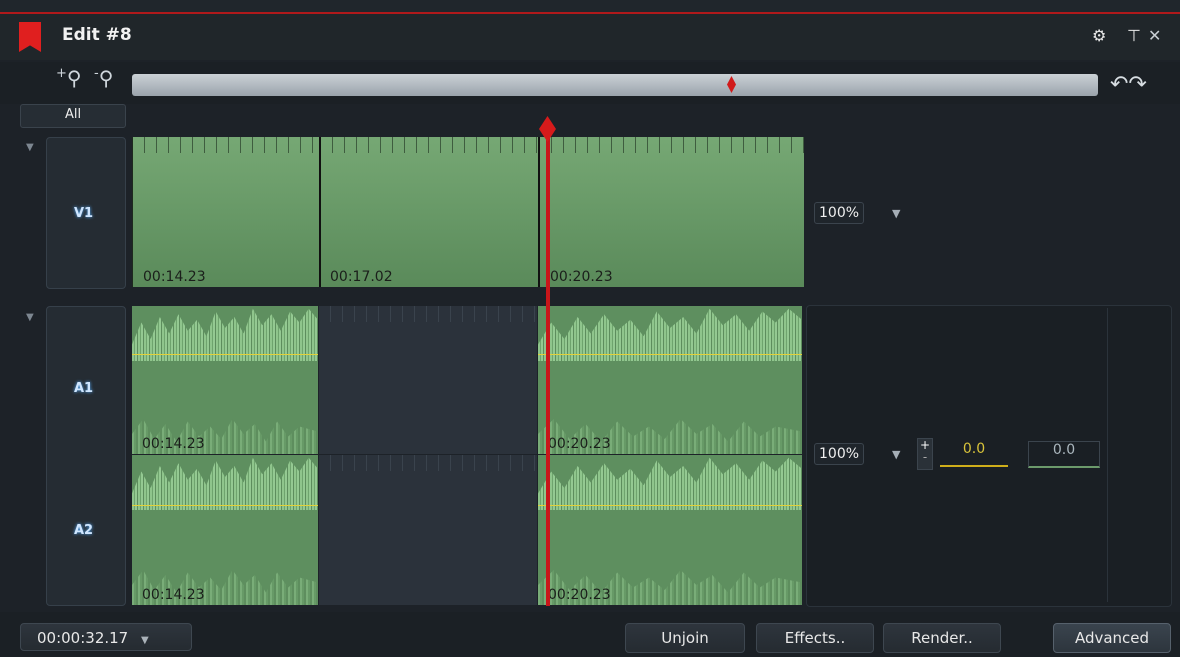 This screenshot has width=1180, height=657. Describe the element at coordinates (30, 317) in the screenshot. I see `collapse-a-icon: ▼` at that location.